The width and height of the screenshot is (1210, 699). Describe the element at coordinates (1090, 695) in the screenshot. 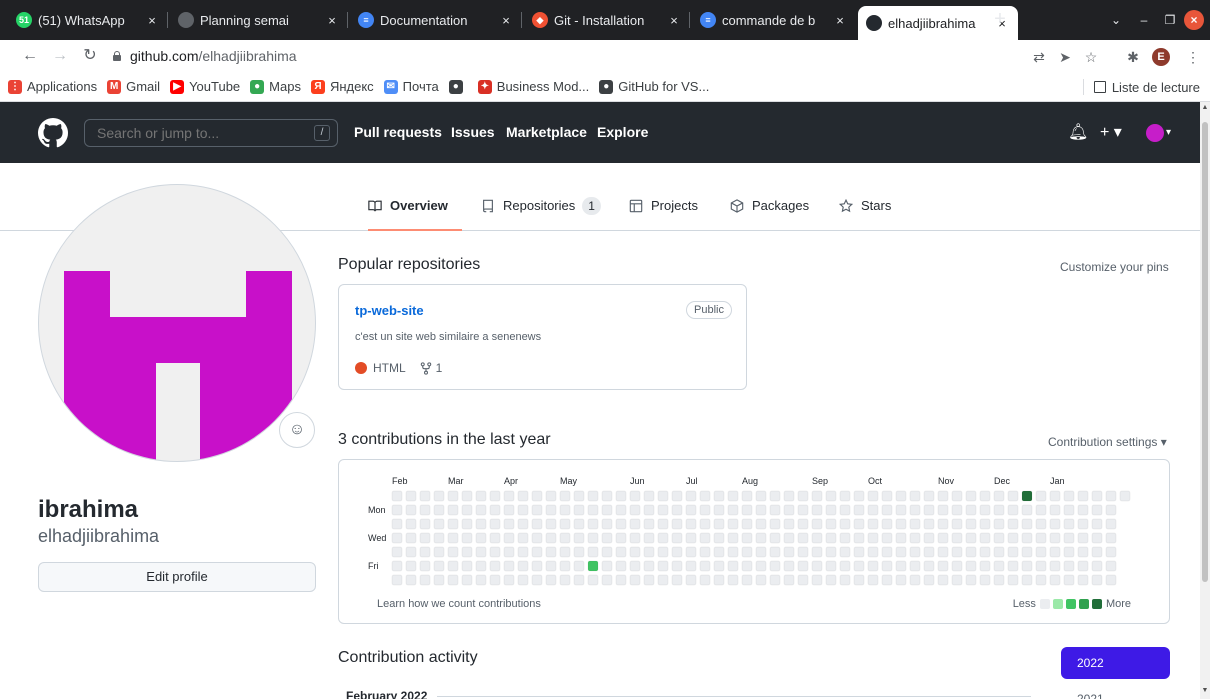

I see `year-filter-2021: 2021` at that location.